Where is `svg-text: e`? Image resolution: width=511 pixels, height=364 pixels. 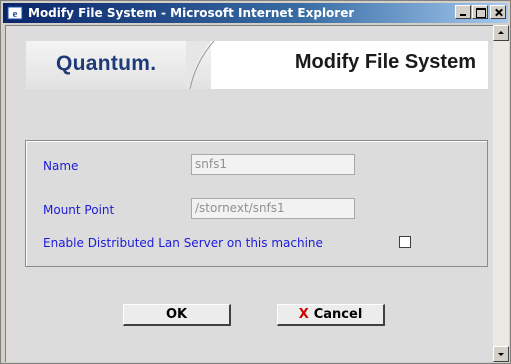
svg-text: e is located at coordinates (15, 14).